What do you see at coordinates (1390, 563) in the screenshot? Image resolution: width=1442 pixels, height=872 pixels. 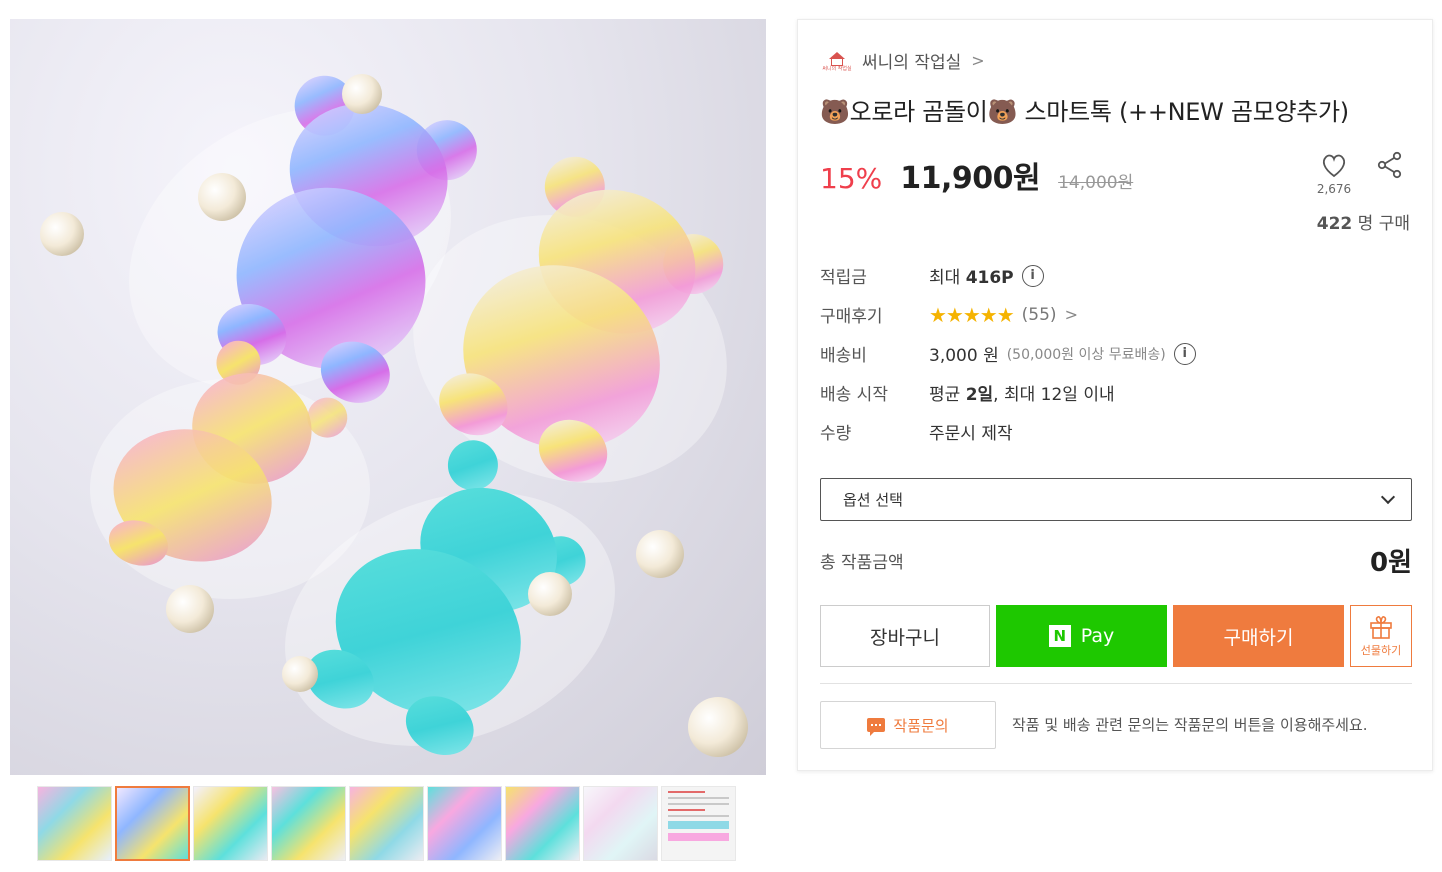 I see `total-value: 0원` at bounding box center [1390, 563].